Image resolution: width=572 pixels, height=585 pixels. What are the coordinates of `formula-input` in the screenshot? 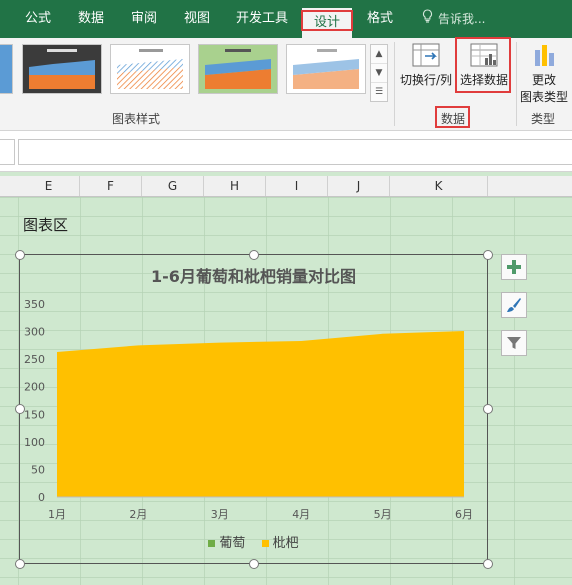 It's located at (295, 152).